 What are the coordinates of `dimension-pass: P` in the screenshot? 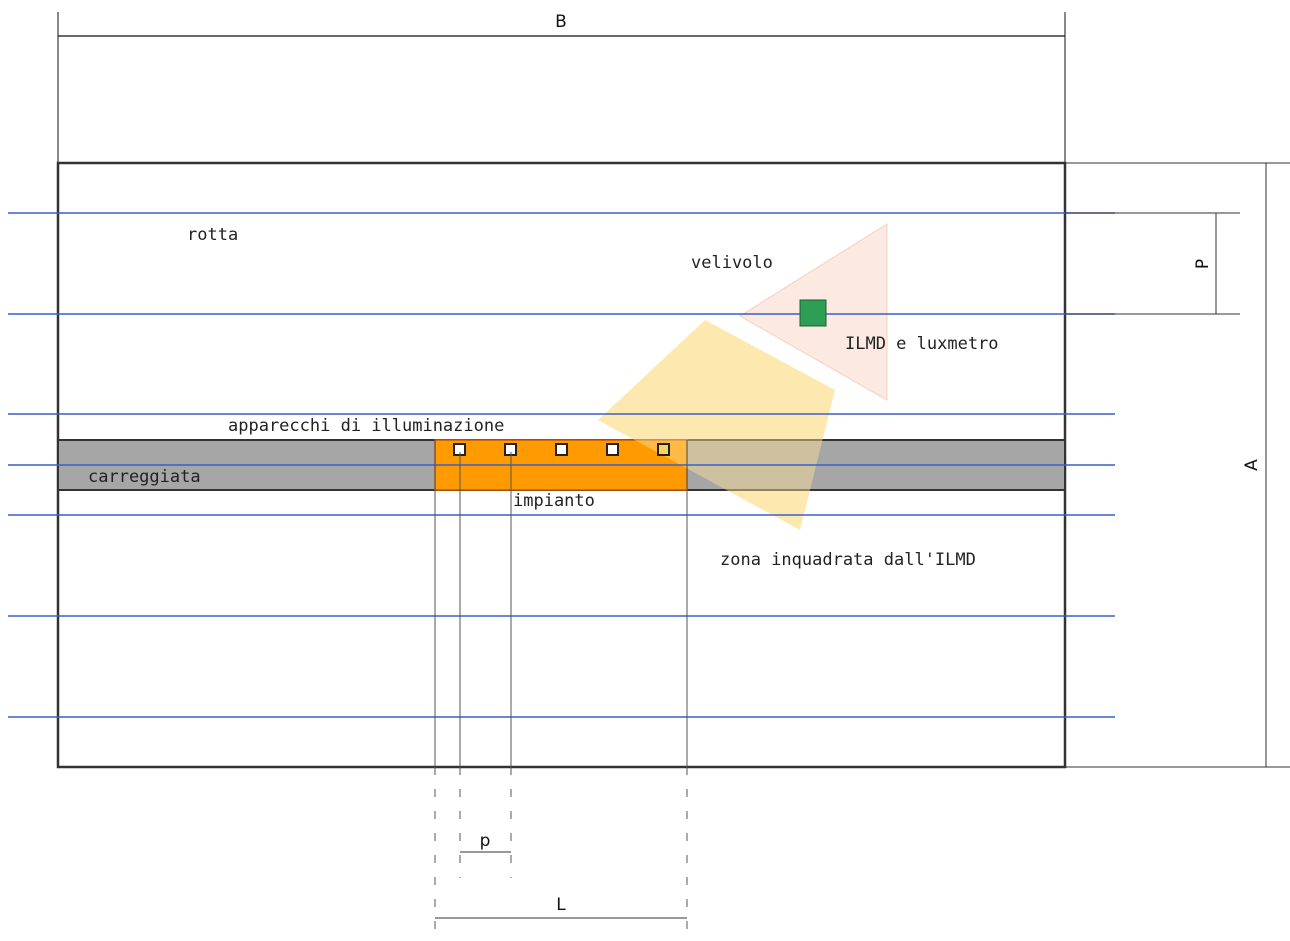 It's located at (1152, 263).